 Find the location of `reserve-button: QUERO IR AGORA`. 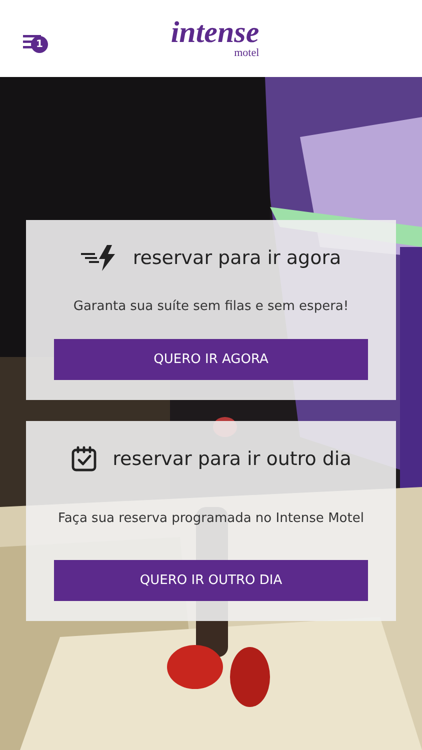

reserve-button: QUERO IR AGORA is located at coordinates (211, 359).